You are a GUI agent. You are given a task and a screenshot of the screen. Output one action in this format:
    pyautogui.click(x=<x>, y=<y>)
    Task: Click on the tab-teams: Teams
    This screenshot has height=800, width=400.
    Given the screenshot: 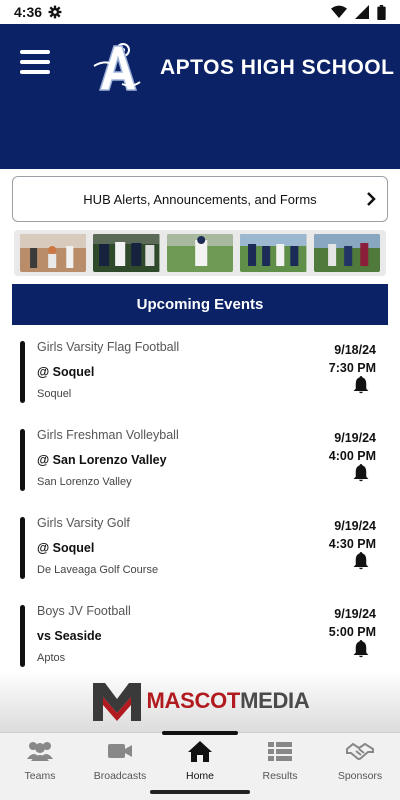 What is the action you would take?
    pyautogui.click(x=40, y=760)
    